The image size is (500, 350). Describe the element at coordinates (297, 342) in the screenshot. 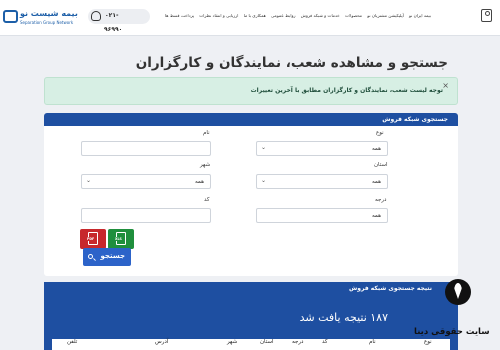

I see `col-grade: درجه` at that location.